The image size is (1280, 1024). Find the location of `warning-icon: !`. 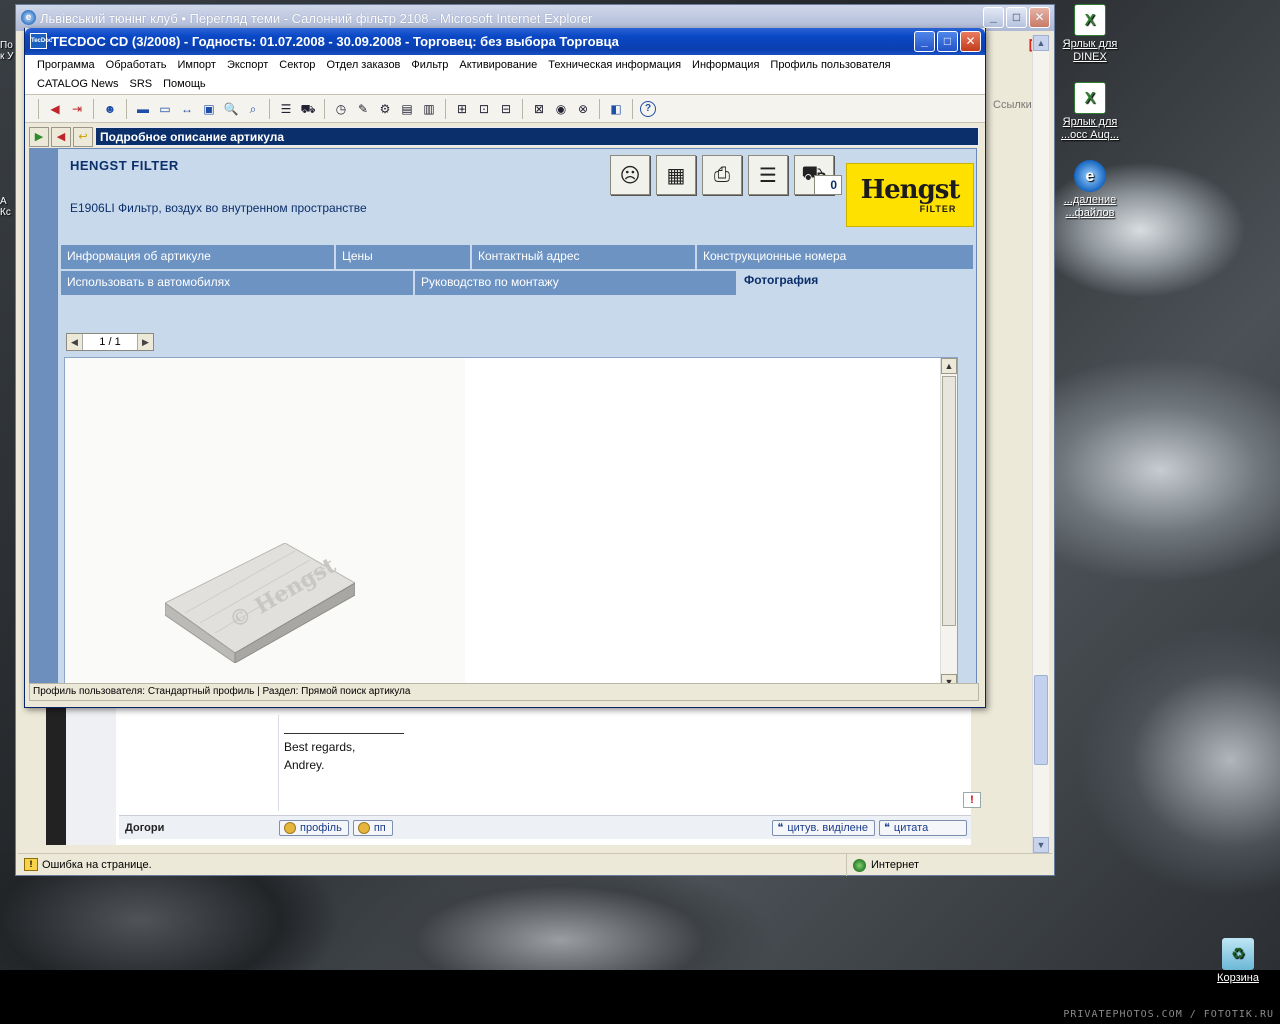

warning-icon: ! is located at coordinates (31, 864).